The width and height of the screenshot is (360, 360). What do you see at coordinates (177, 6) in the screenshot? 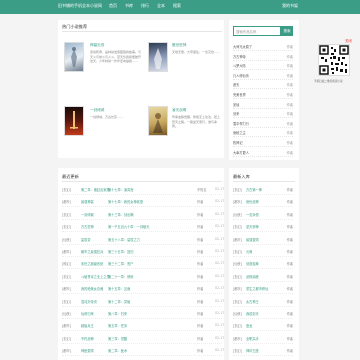
I see `nav-search: 搜索` at bounding box center [177, 6].